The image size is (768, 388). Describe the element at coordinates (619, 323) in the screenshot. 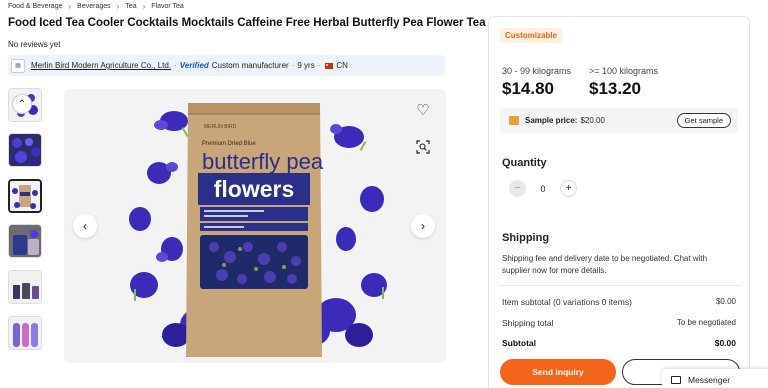

I see `shipping-total-row: Shipping total To be negotiated` at that location.